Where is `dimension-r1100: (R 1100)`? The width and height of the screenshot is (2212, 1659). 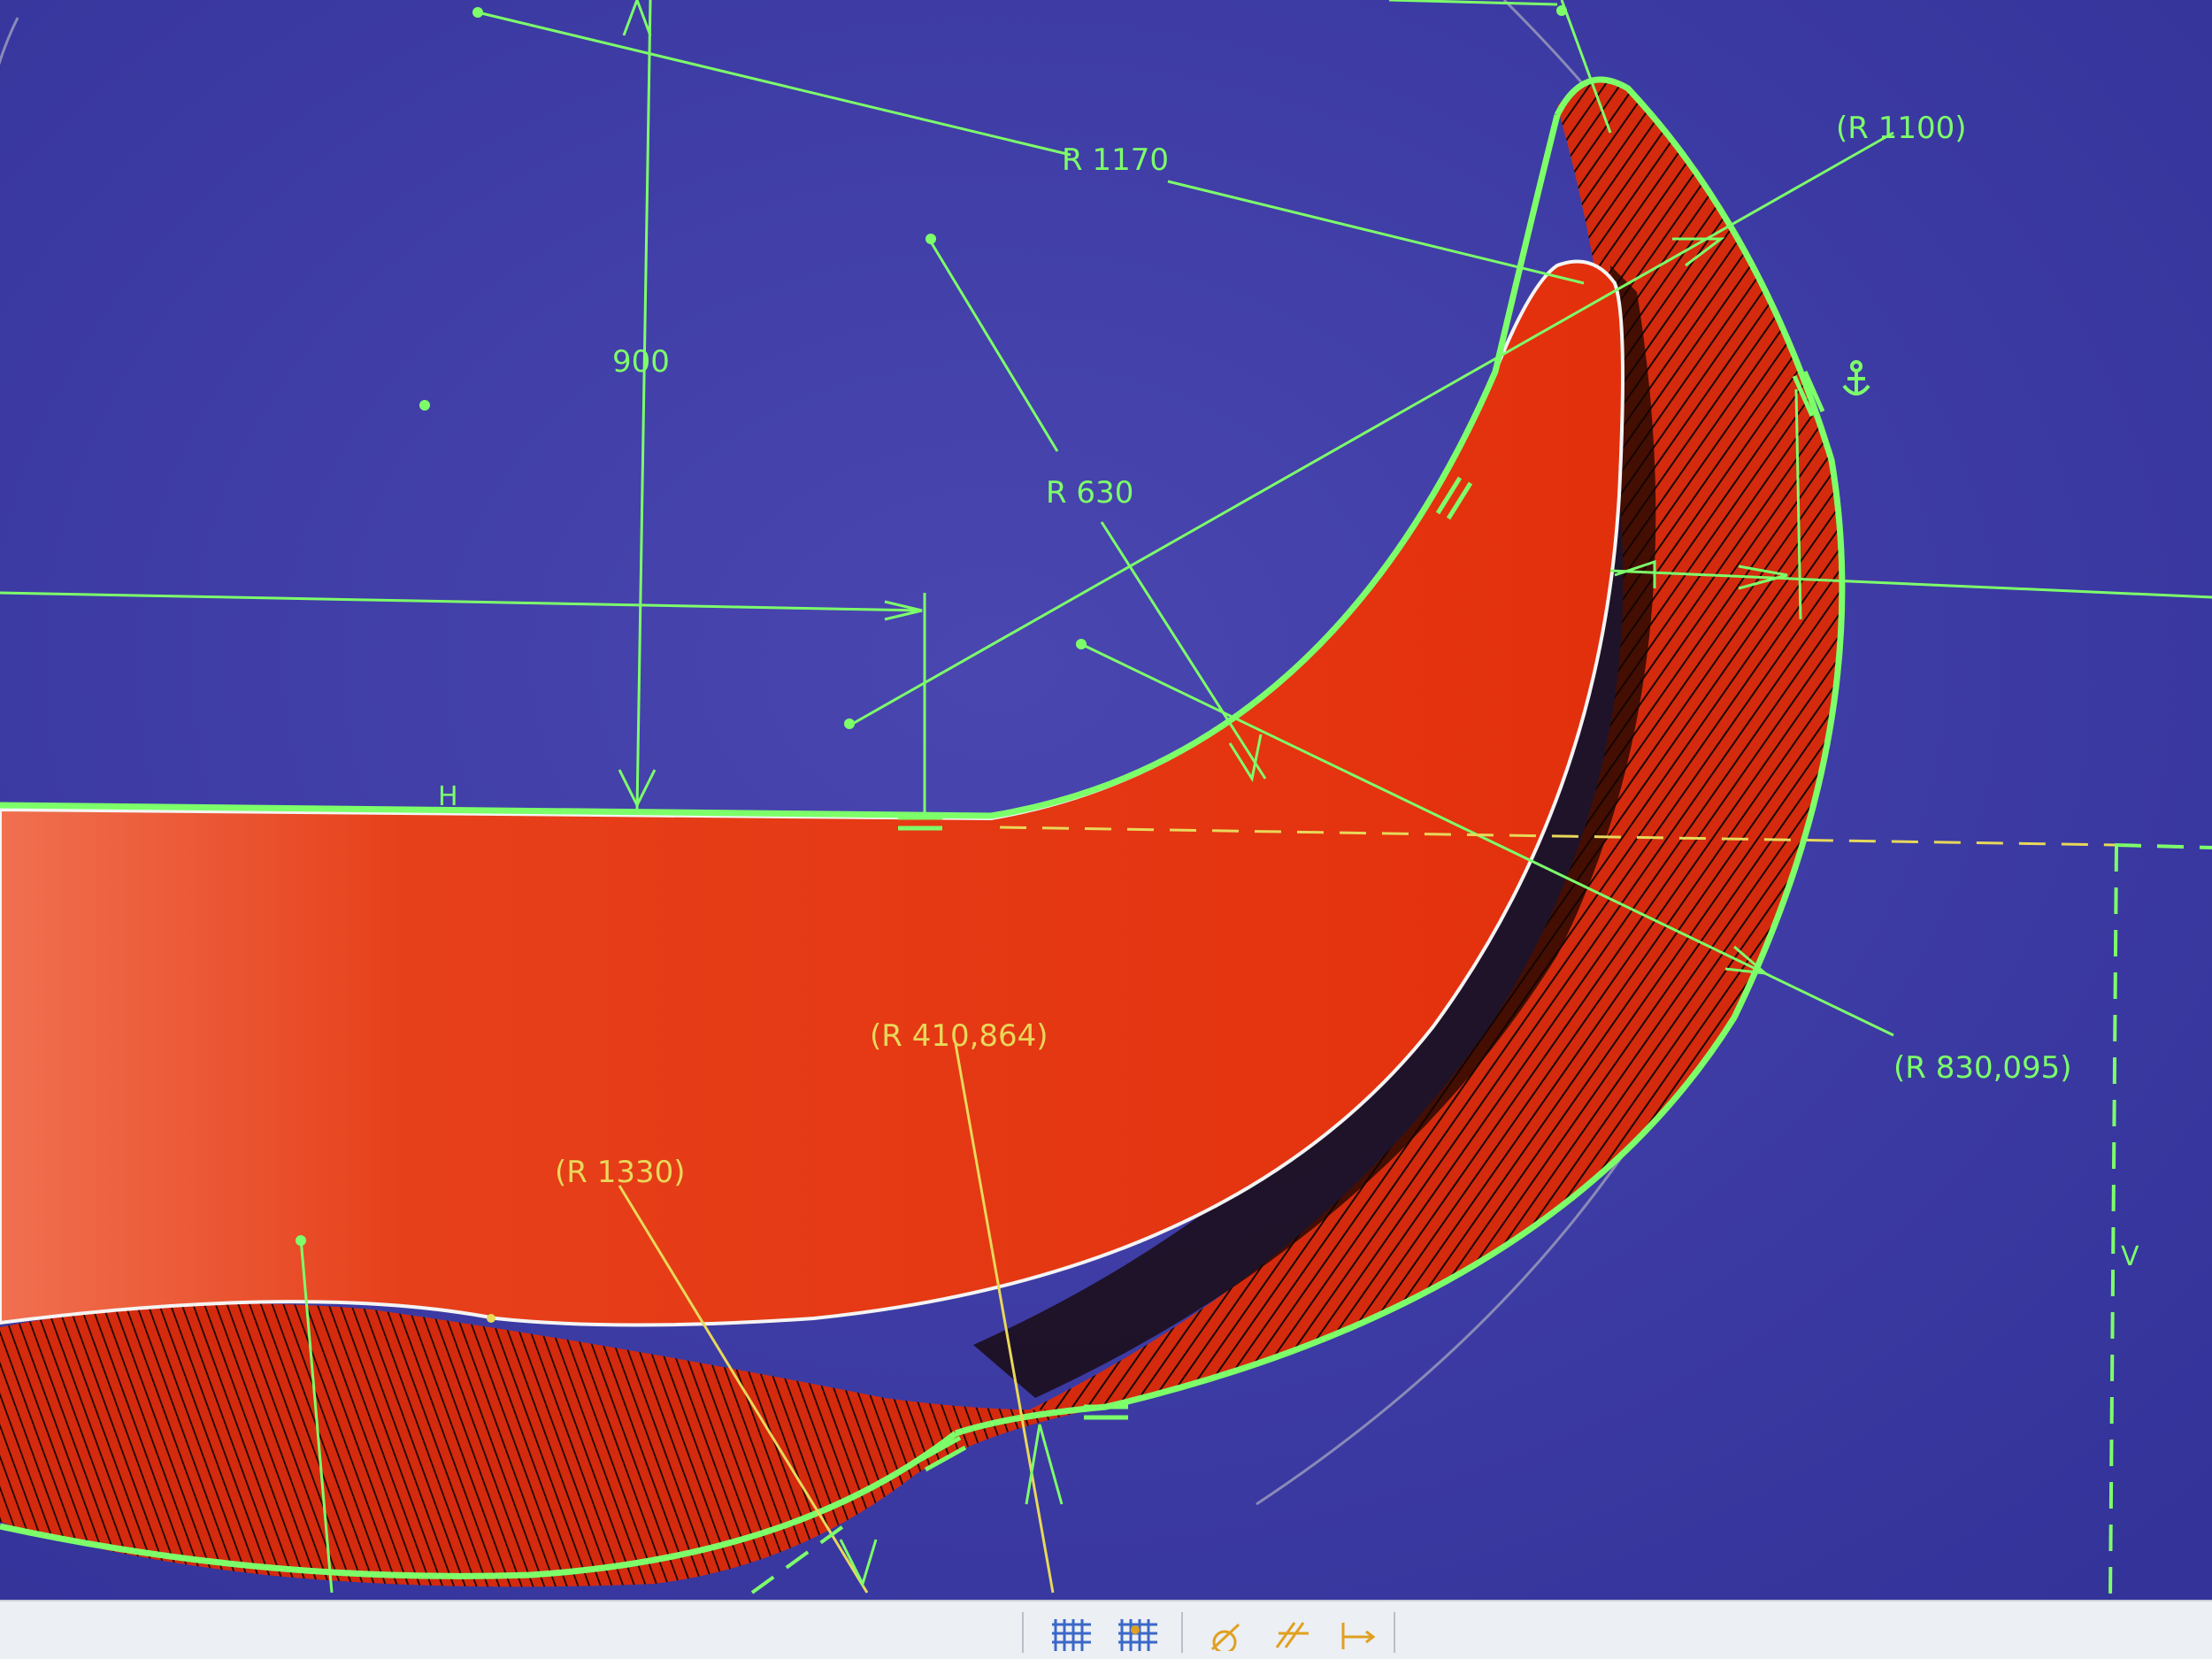
dimension-r1100: (R 1100) is located at coordinates (1902, 128).